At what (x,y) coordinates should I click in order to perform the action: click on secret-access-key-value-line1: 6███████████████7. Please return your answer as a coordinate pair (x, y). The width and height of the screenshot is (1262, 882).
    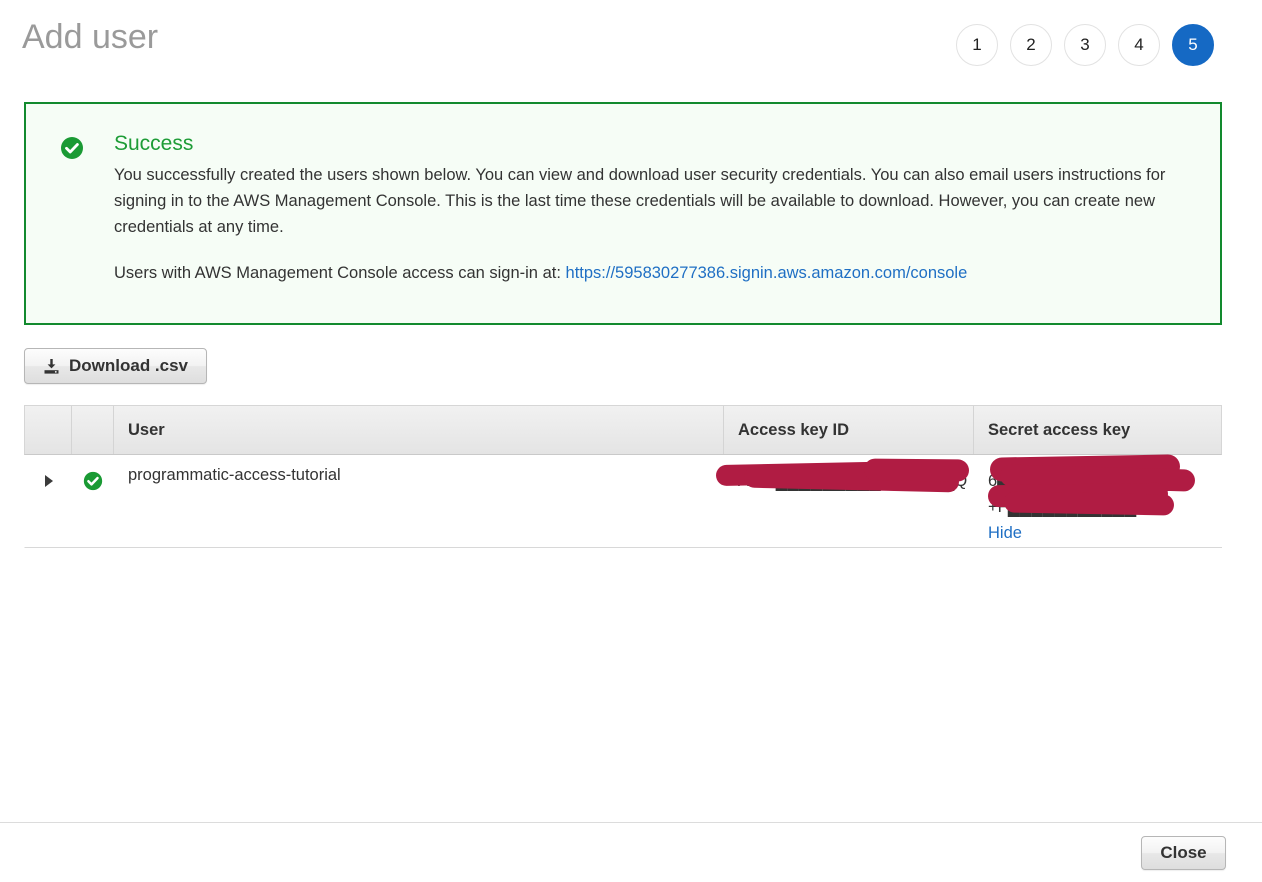
    Looking at the image, I should click on (1085, 481).